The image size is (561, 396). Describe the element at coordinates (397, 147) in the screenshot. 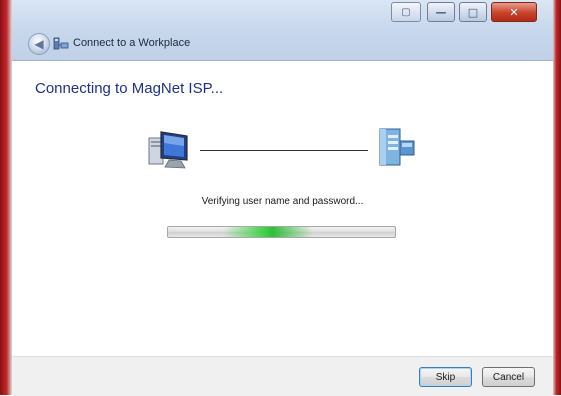

I see `server-icon` at that location.